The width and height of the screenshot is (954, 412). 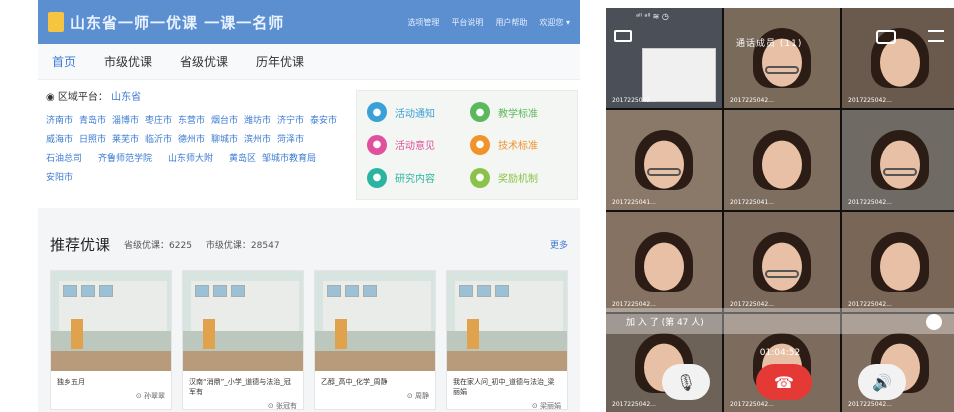 What do you see at coordinates (204, 61) in the screenshot?
I see `nav-province-lessons: 省级优课` at bounding box center [204, 61].